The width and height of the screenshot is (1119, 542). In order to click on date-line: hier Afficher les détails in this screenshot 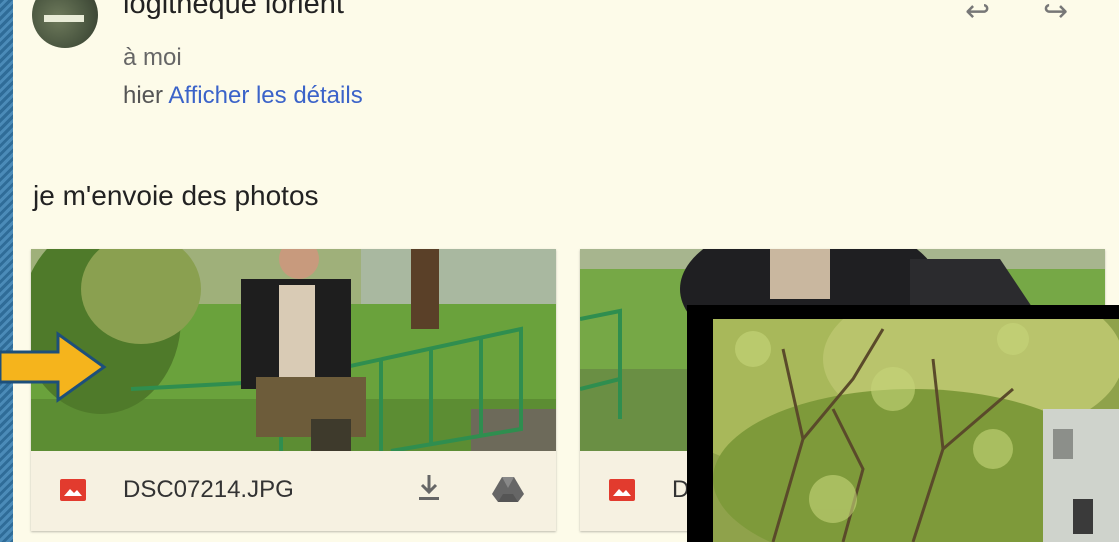, I will do `click(243, 96)`.